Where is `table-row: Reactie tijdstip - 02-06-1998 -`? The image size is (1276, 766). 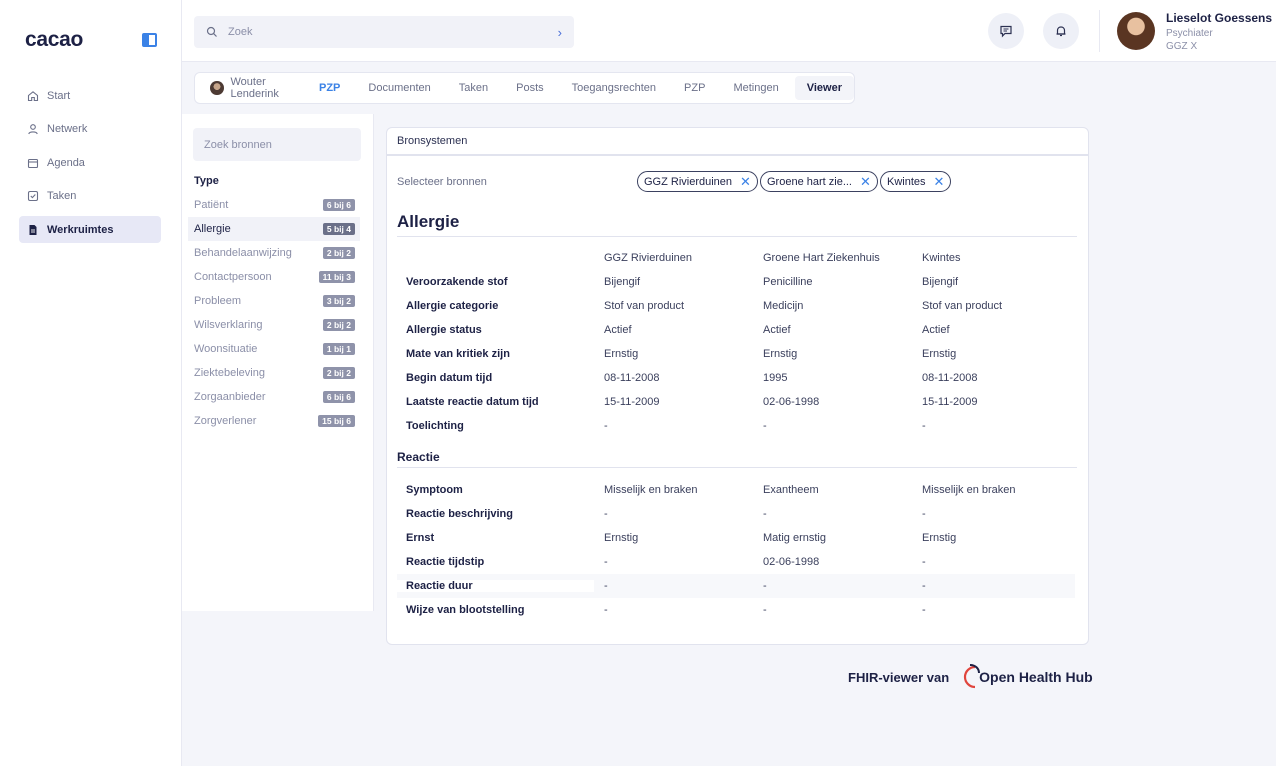
table-row: Reactie tijdstip - 02-06-1998 - is located at coordinates (736, 562).